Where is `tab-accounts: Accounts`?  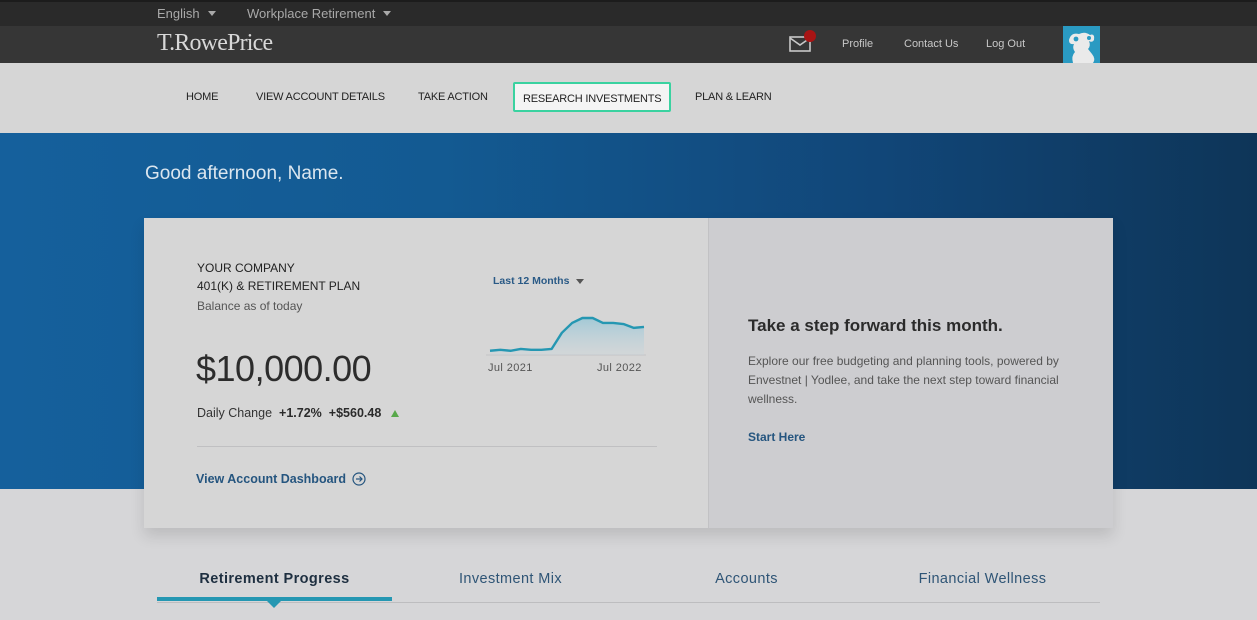
tab-accounts: Accounts is located at coordinates (746, 579).